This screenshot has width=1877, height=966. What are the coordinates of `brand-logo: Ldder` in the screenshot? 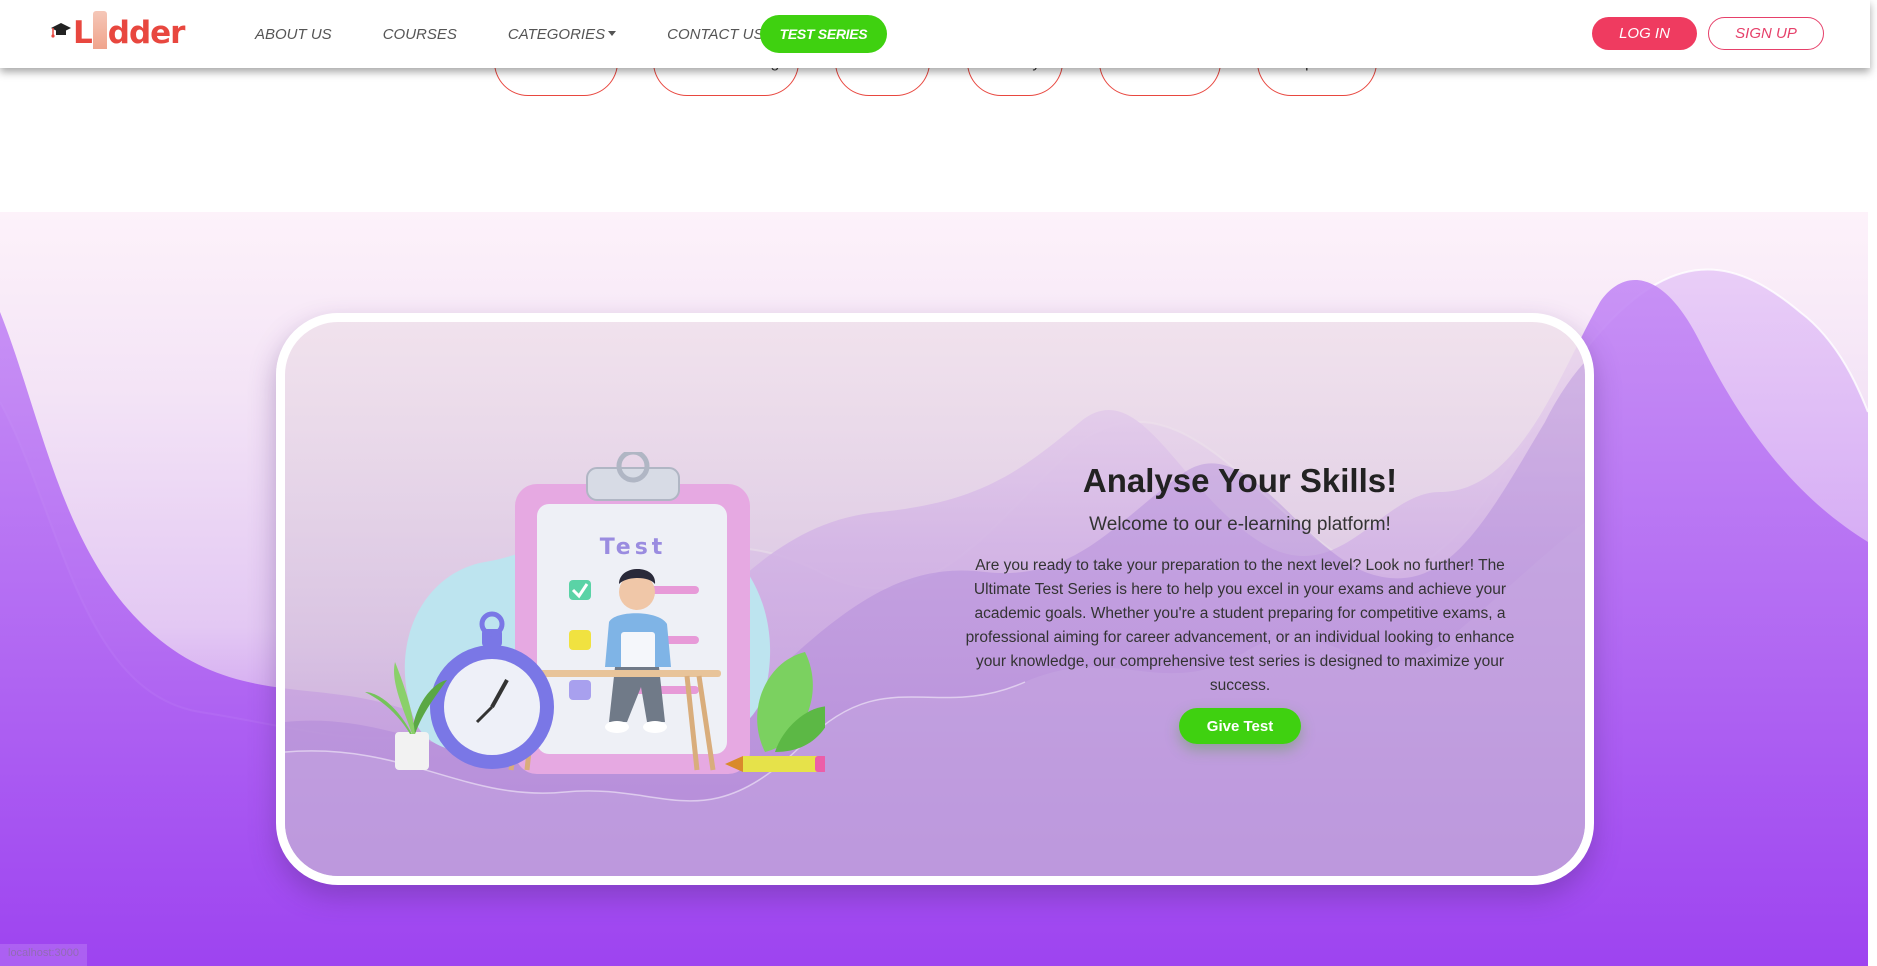 It's located at (117, 31).